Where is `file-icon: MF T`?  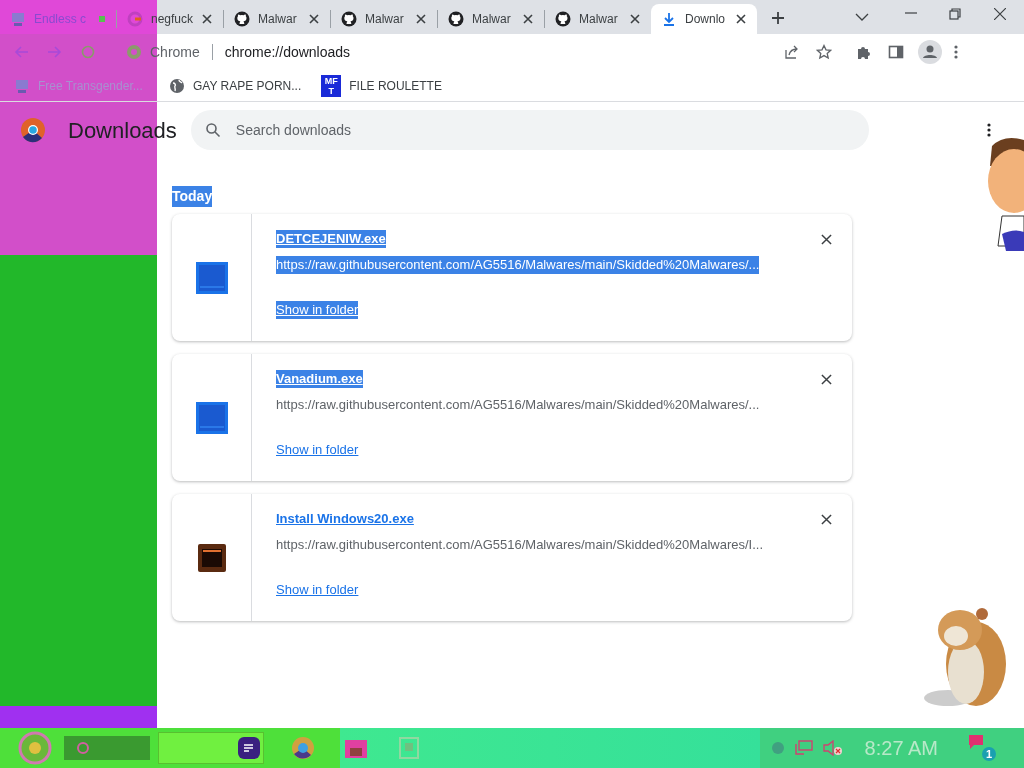 file-icon: MF T is located at coordinates (331, 85).